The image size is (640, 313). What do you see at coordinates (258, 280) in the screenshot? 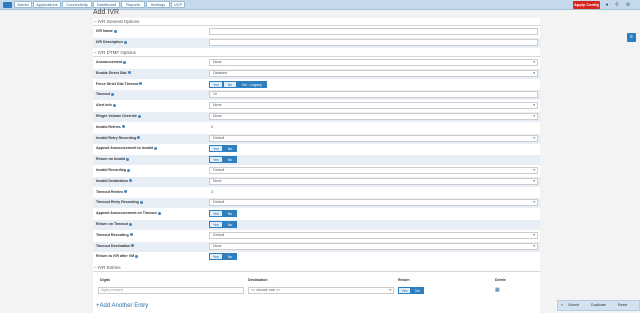
I see `header-destination: Destination` at bounding box center [258, 280].